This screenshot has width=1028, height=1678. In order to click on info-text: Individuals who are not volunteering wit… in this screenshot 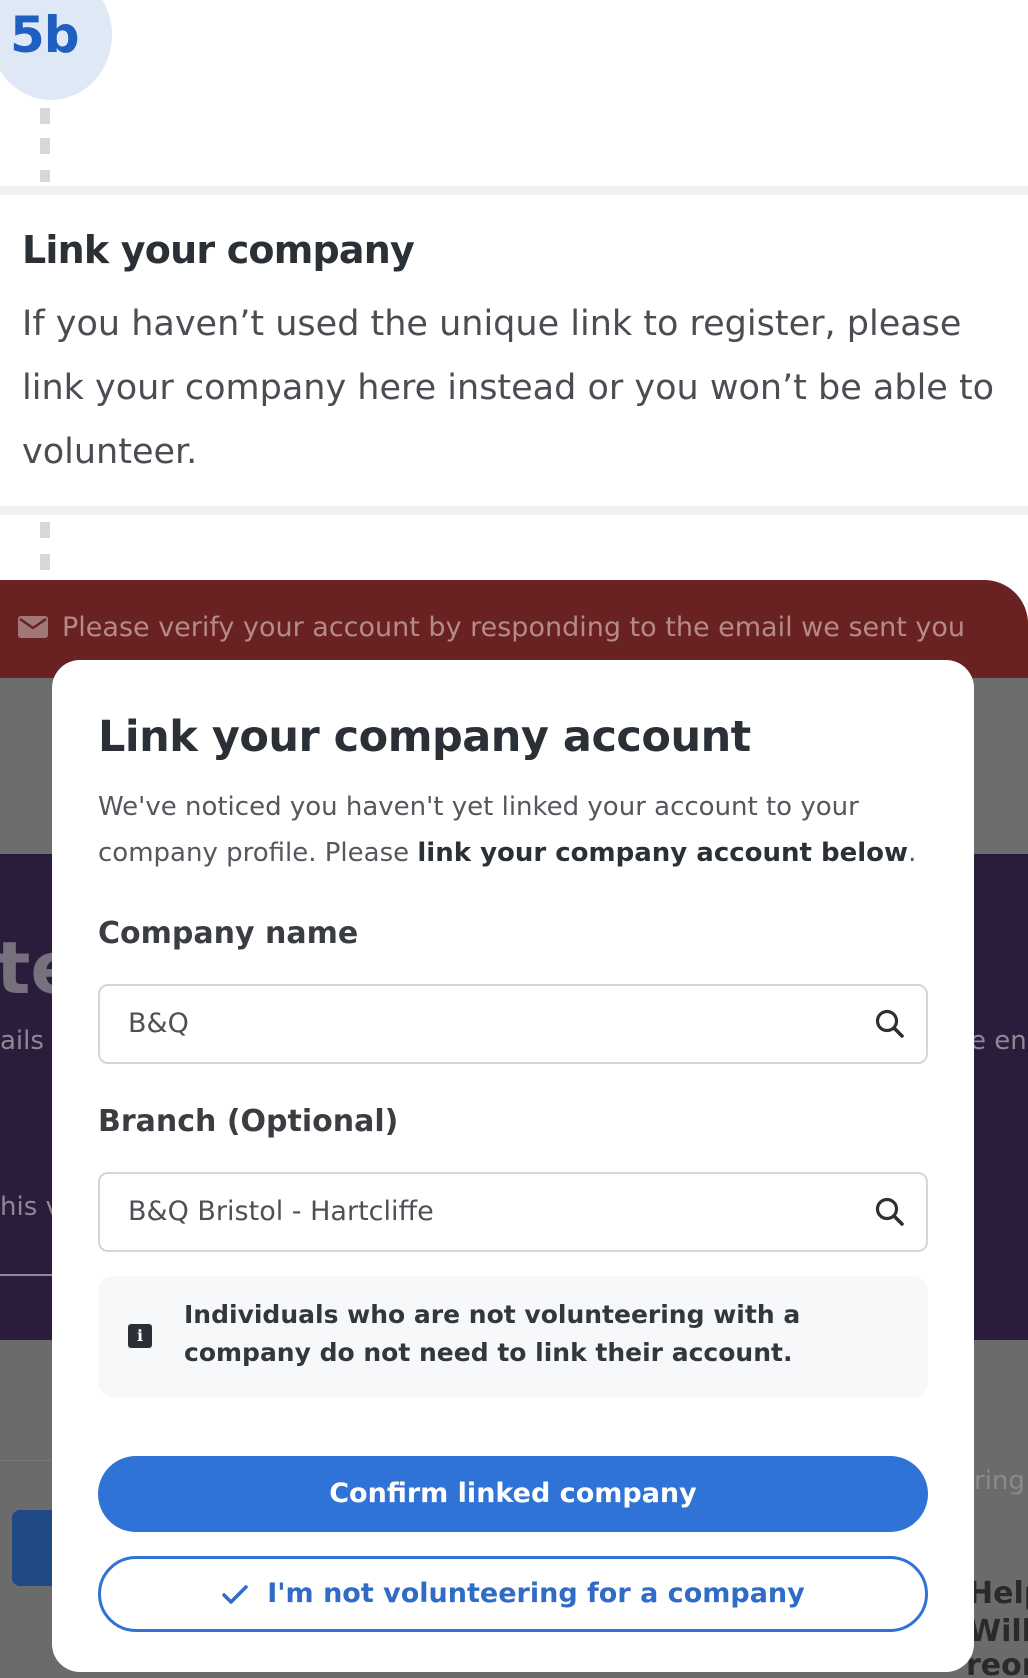, I will do `click(492, 1333)`.